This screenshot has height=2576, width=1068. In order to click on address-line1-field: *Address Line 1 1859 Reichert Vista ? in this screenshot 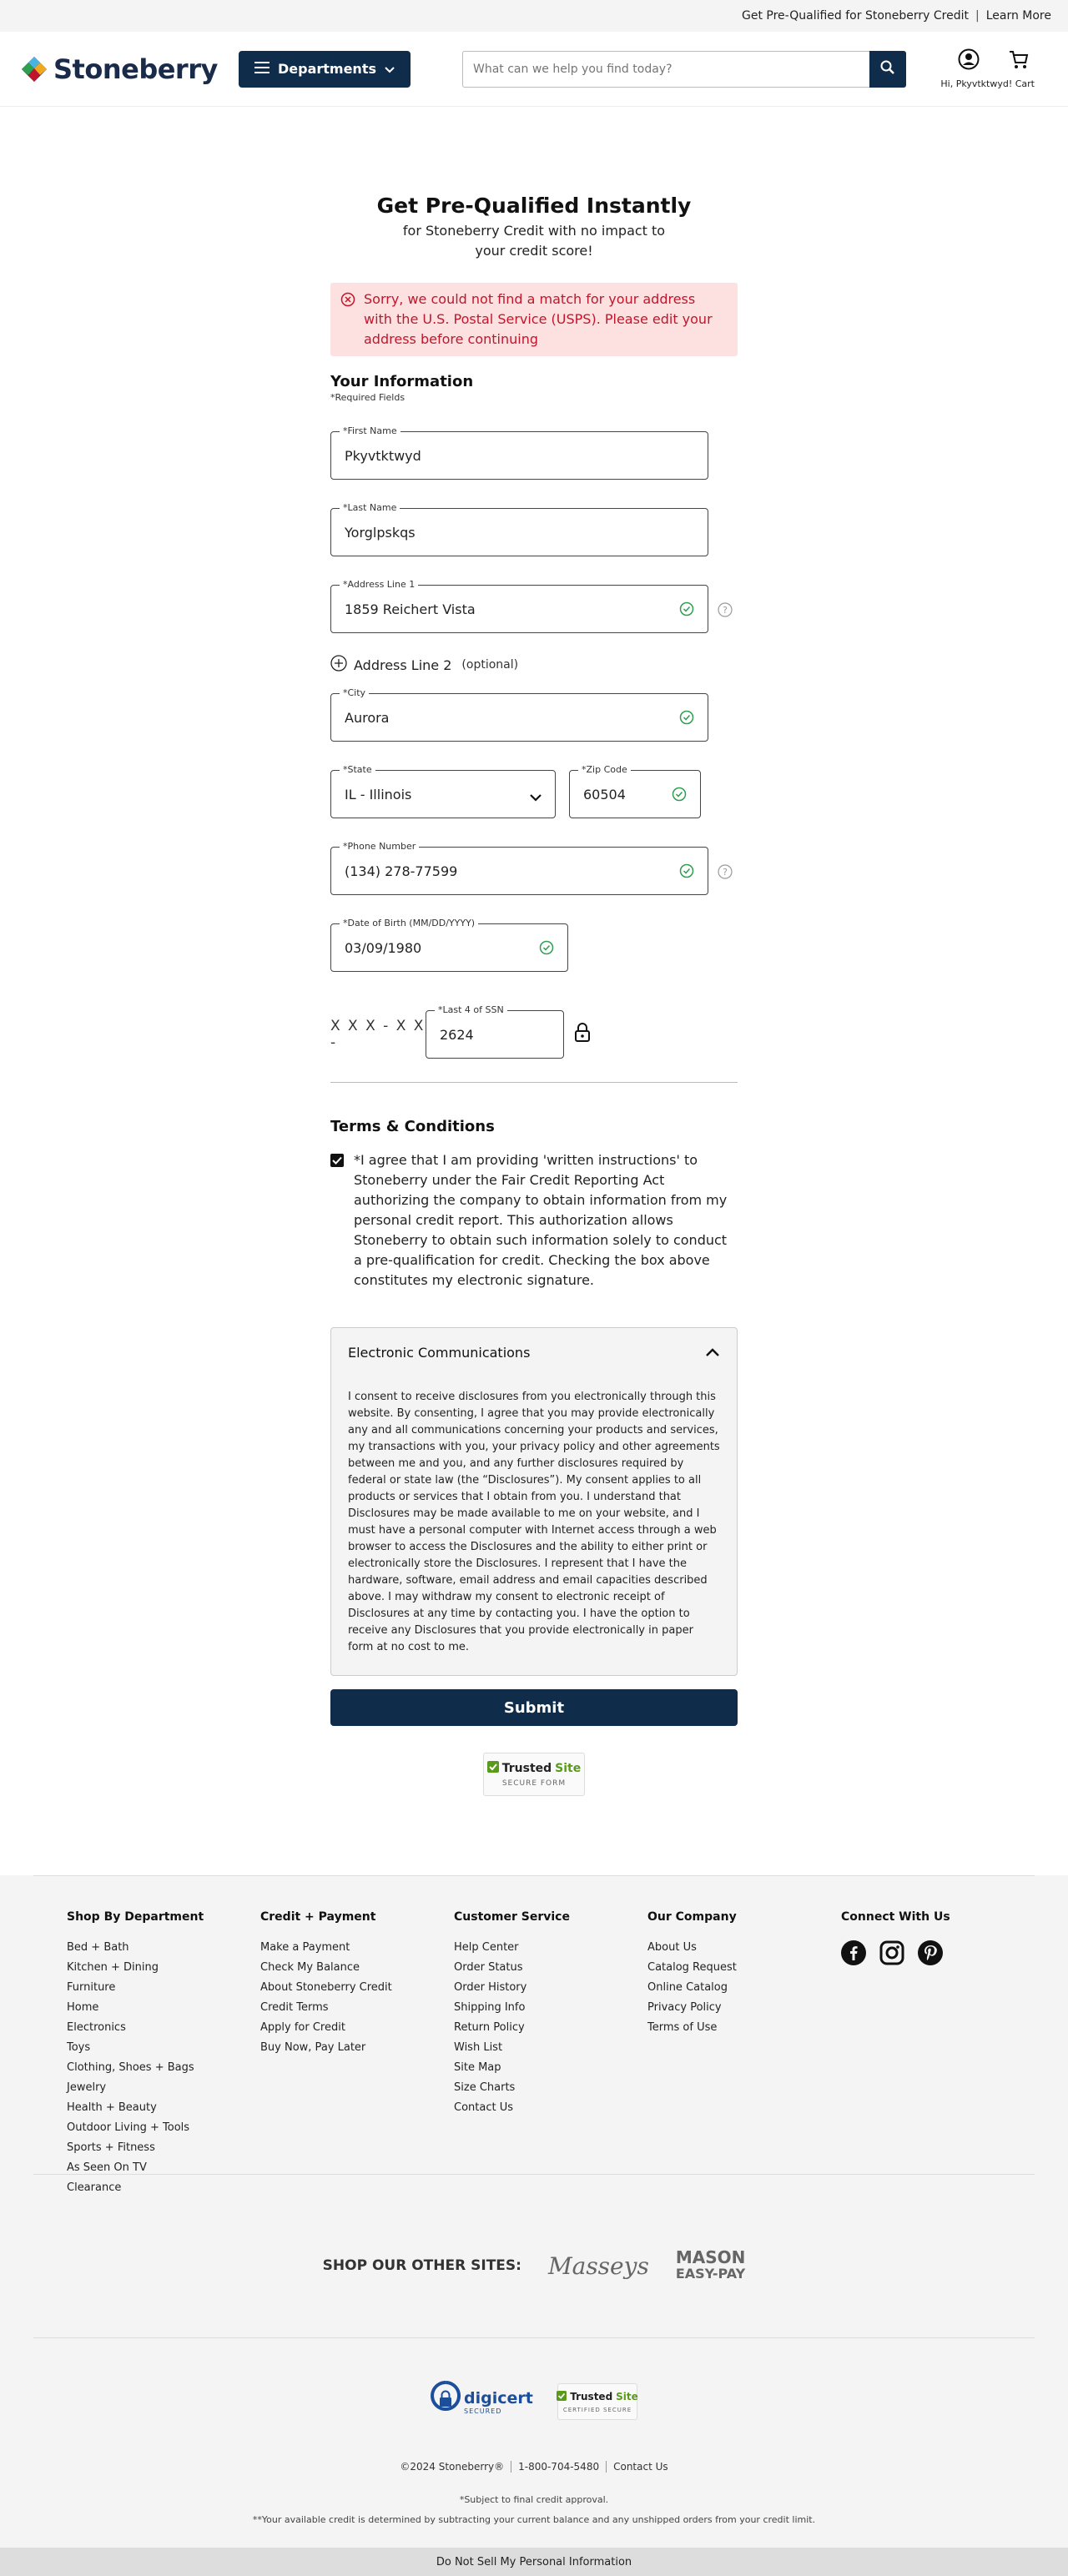, I will do `click(531, 606)`.